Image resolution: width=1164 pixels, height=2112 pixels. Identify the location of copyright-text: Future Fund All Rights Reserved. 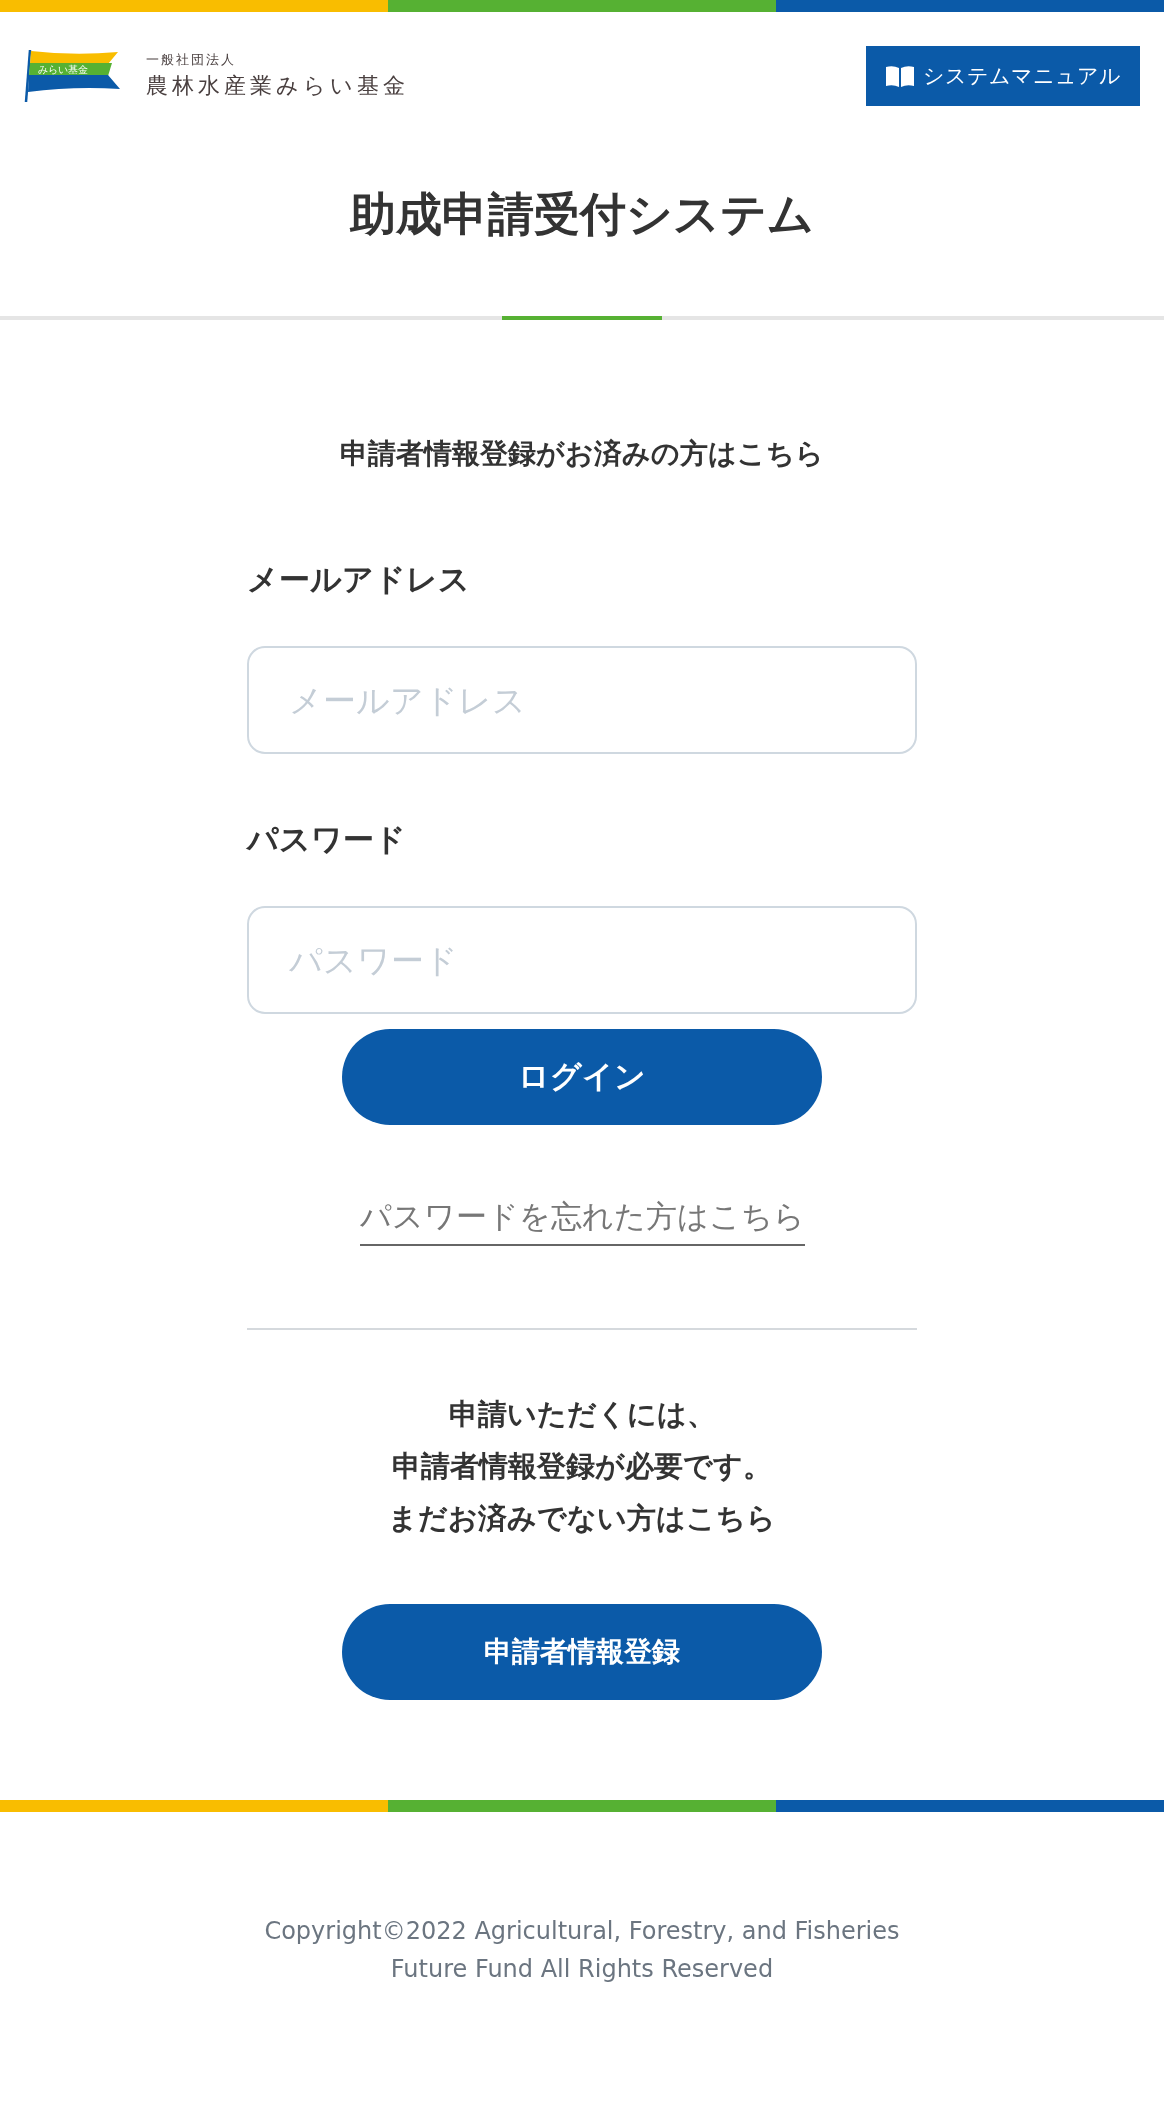
(582, 1969).